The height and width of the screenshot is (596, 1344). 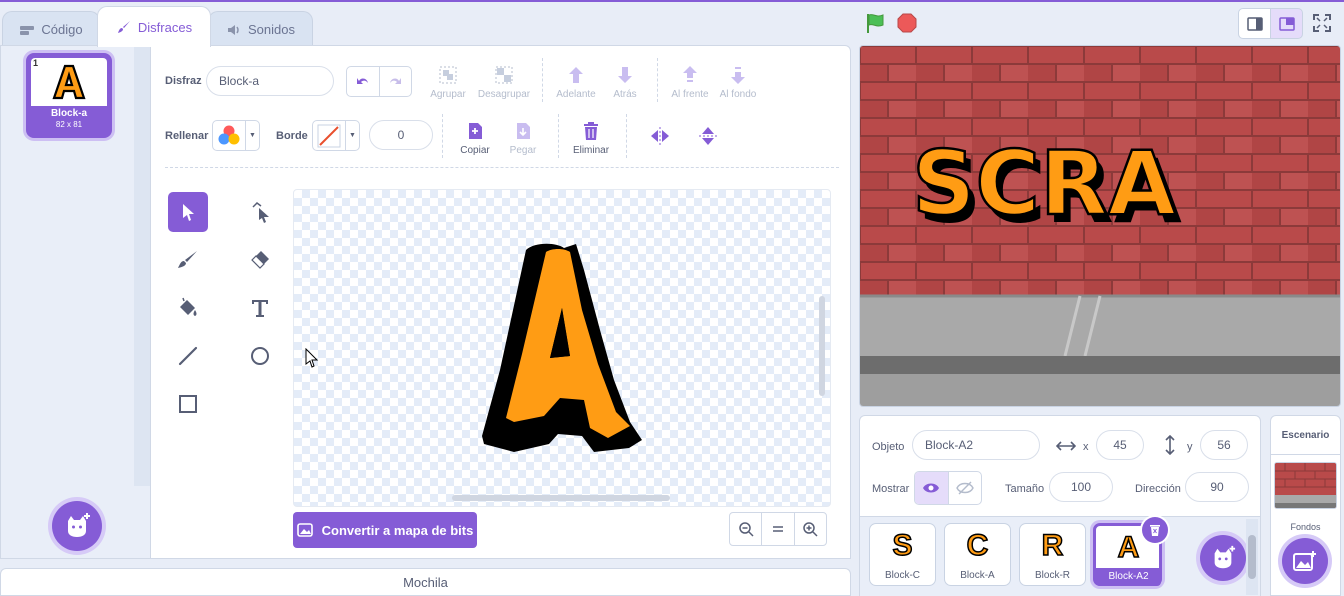 What do you see at coordinates (738, 94) in the screenshot?
I see `back-label: Al fondo` at bounding box center [738, 94].